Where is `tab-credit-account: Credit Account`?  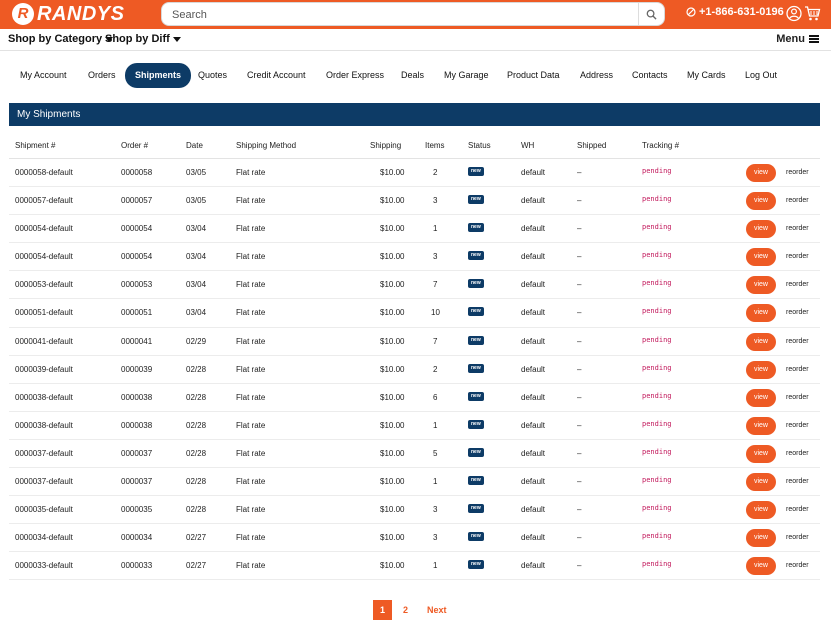 tab-credit-account: Credit Account is located at coordinates (276, 75).